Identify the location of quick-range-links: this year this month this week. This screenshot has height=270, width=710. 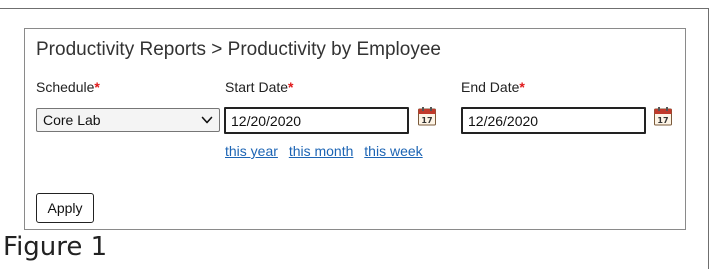
(327, 151).